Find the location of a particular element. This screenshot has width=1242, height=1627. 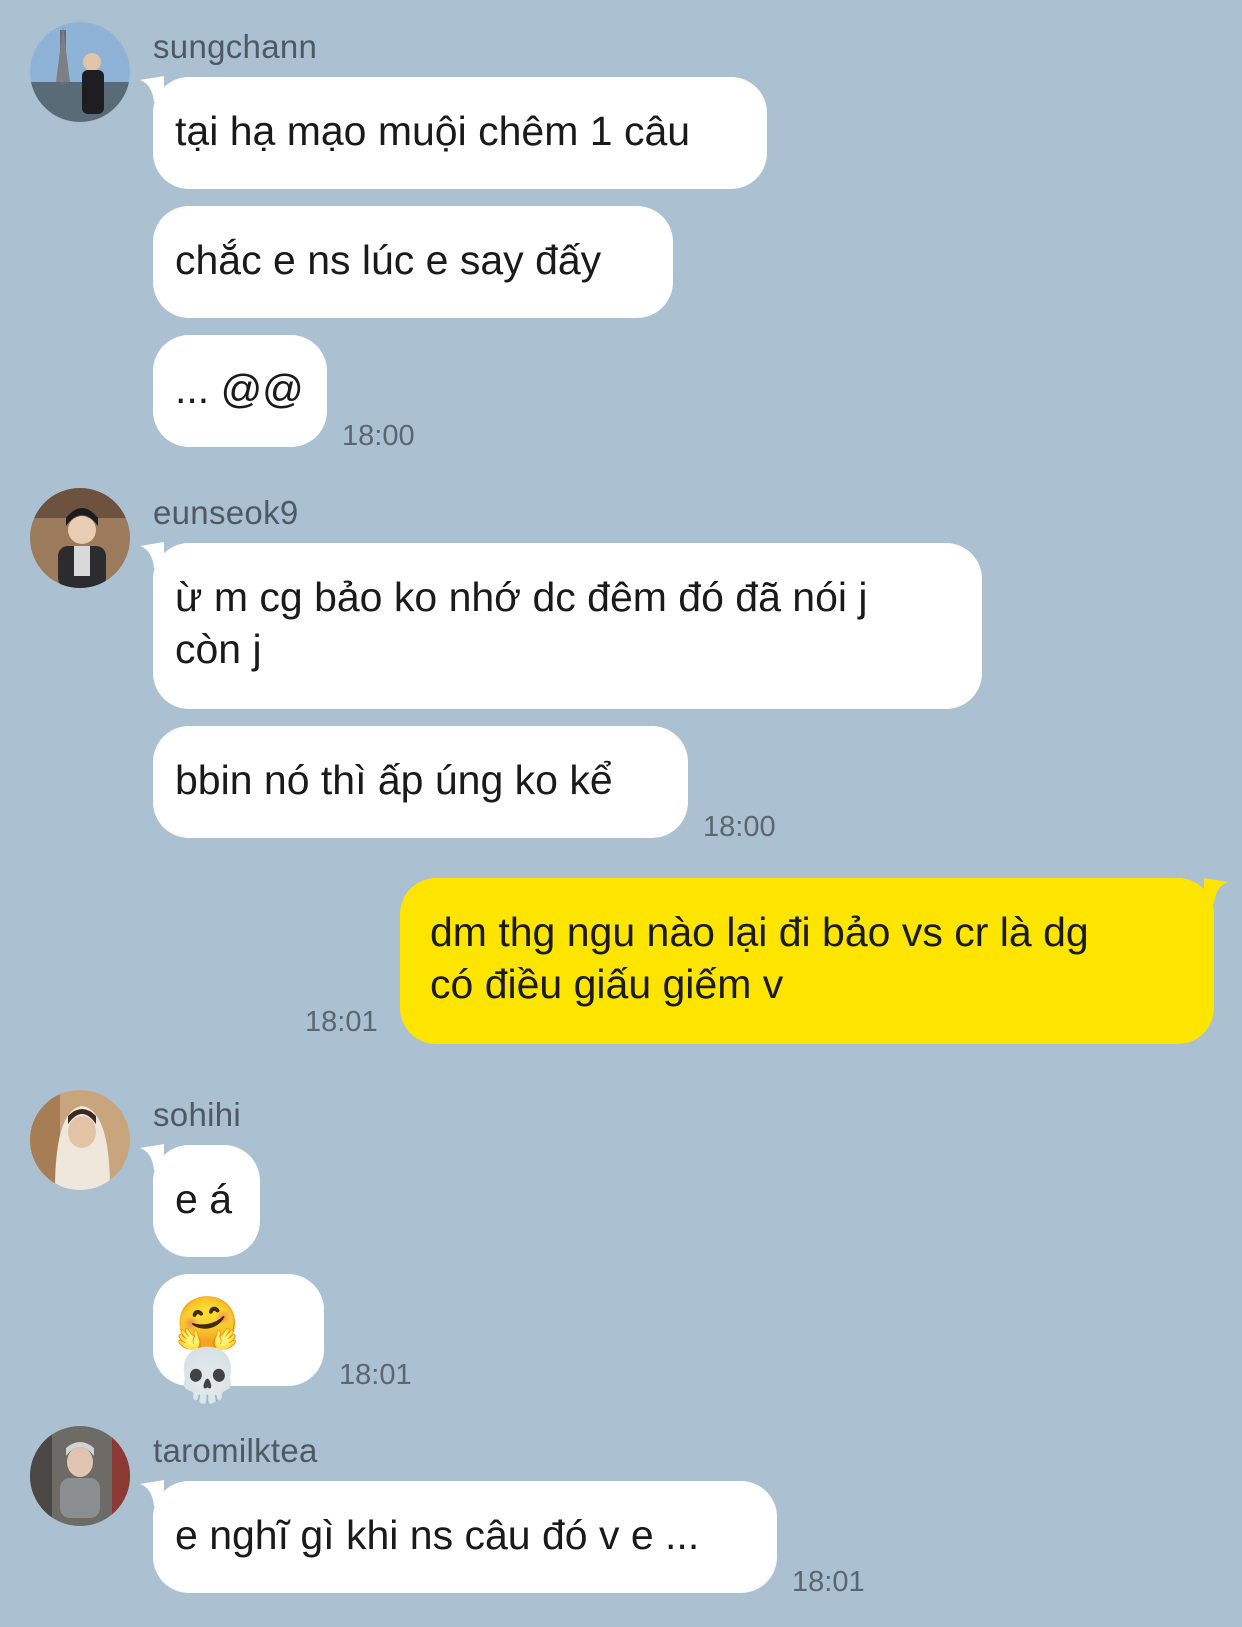

emoji-message-bubble: 🤗 💀 is located at coordinates (238, 1338).